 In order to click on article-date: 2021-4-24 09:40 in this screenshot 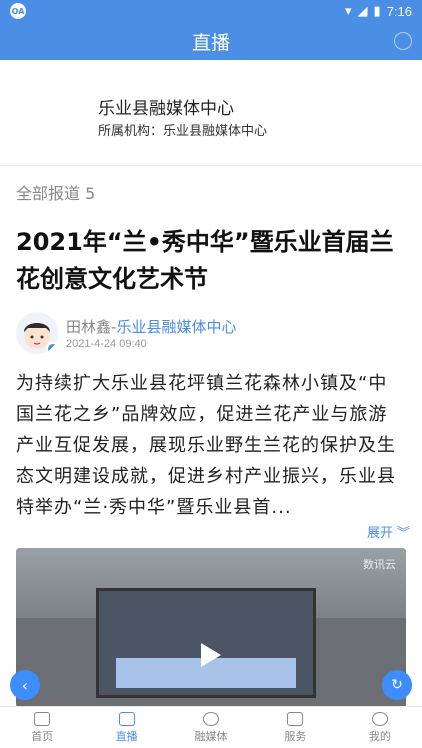, I will do `click(106, 344)`.